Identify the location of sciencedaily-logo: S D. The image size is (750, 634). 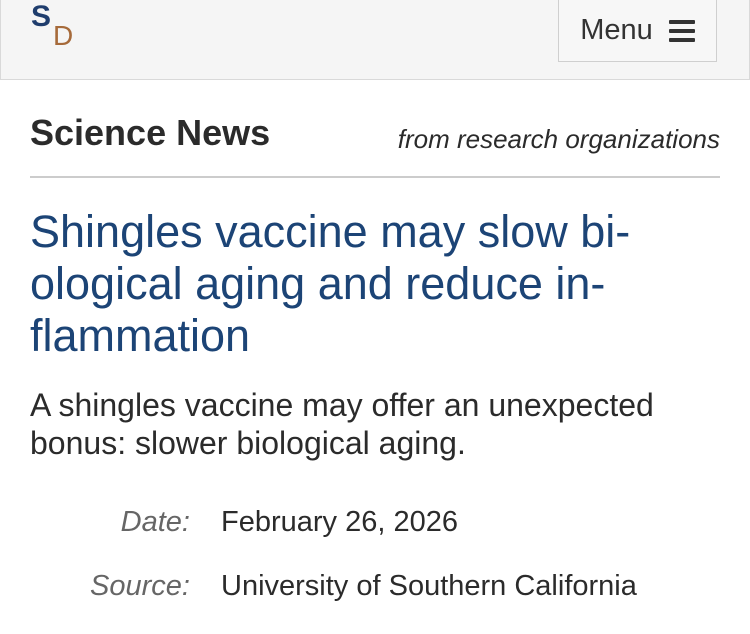
(57, 28).